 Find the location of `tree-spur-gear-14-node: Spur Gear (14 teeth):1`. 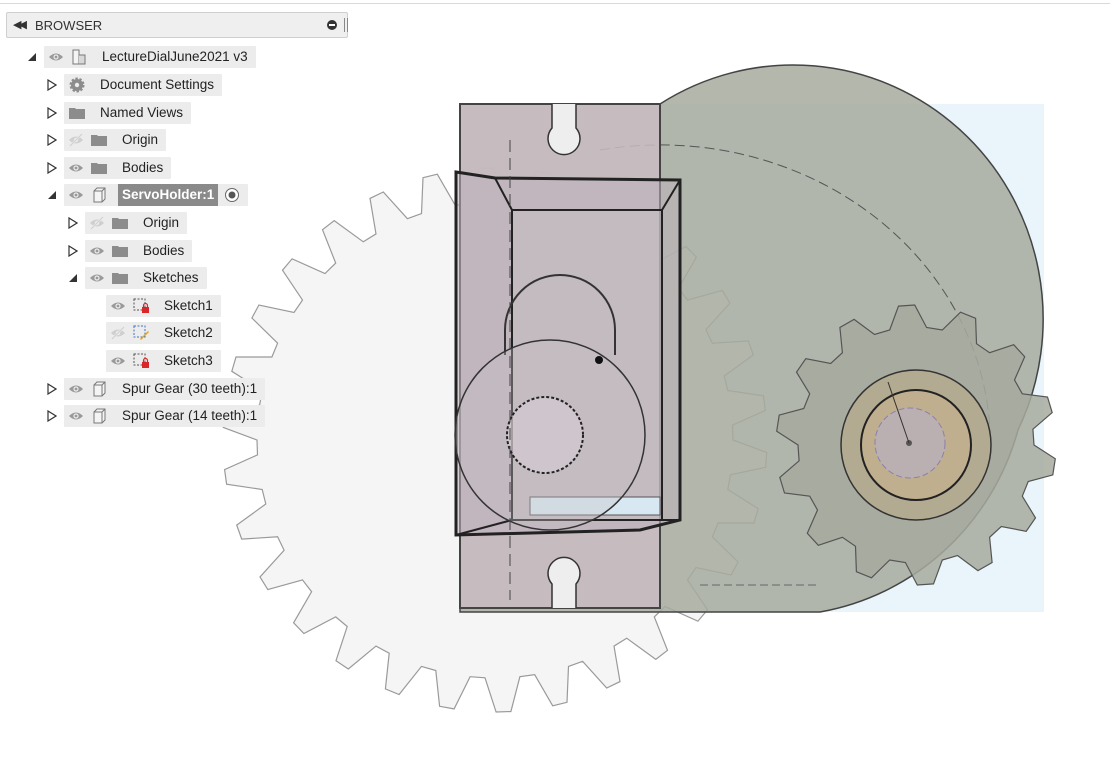

tree-spur-gear-14-node: Spur Gear (14 teeth):1 is located at coordinates (164, 416).